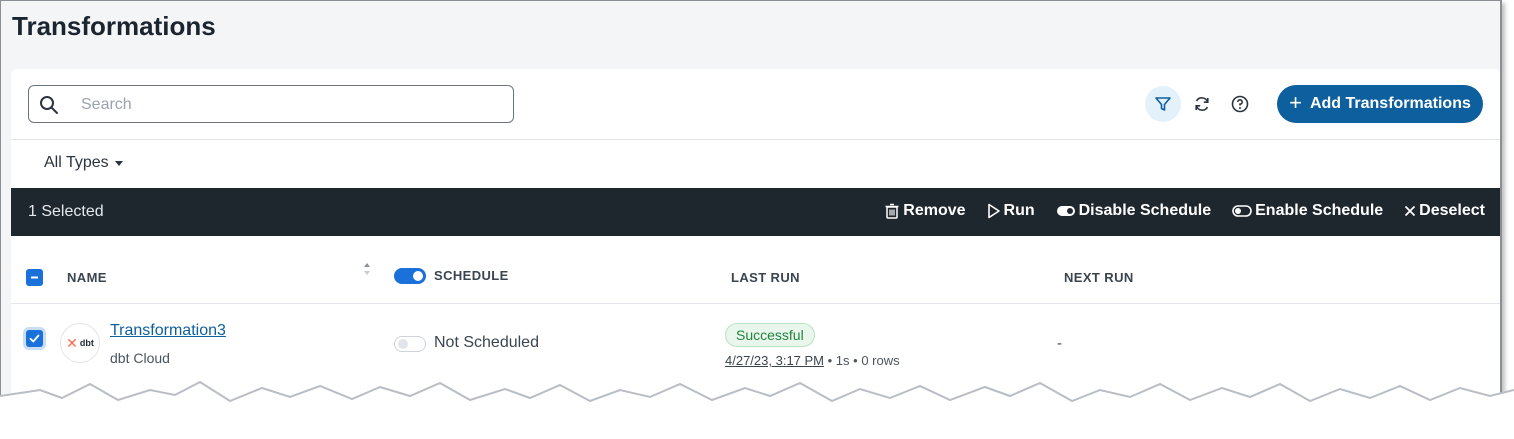  Describe the element at coordinates (72, 342) in the screenshot. I see `dbt-mark-icon: ✕` at that location.